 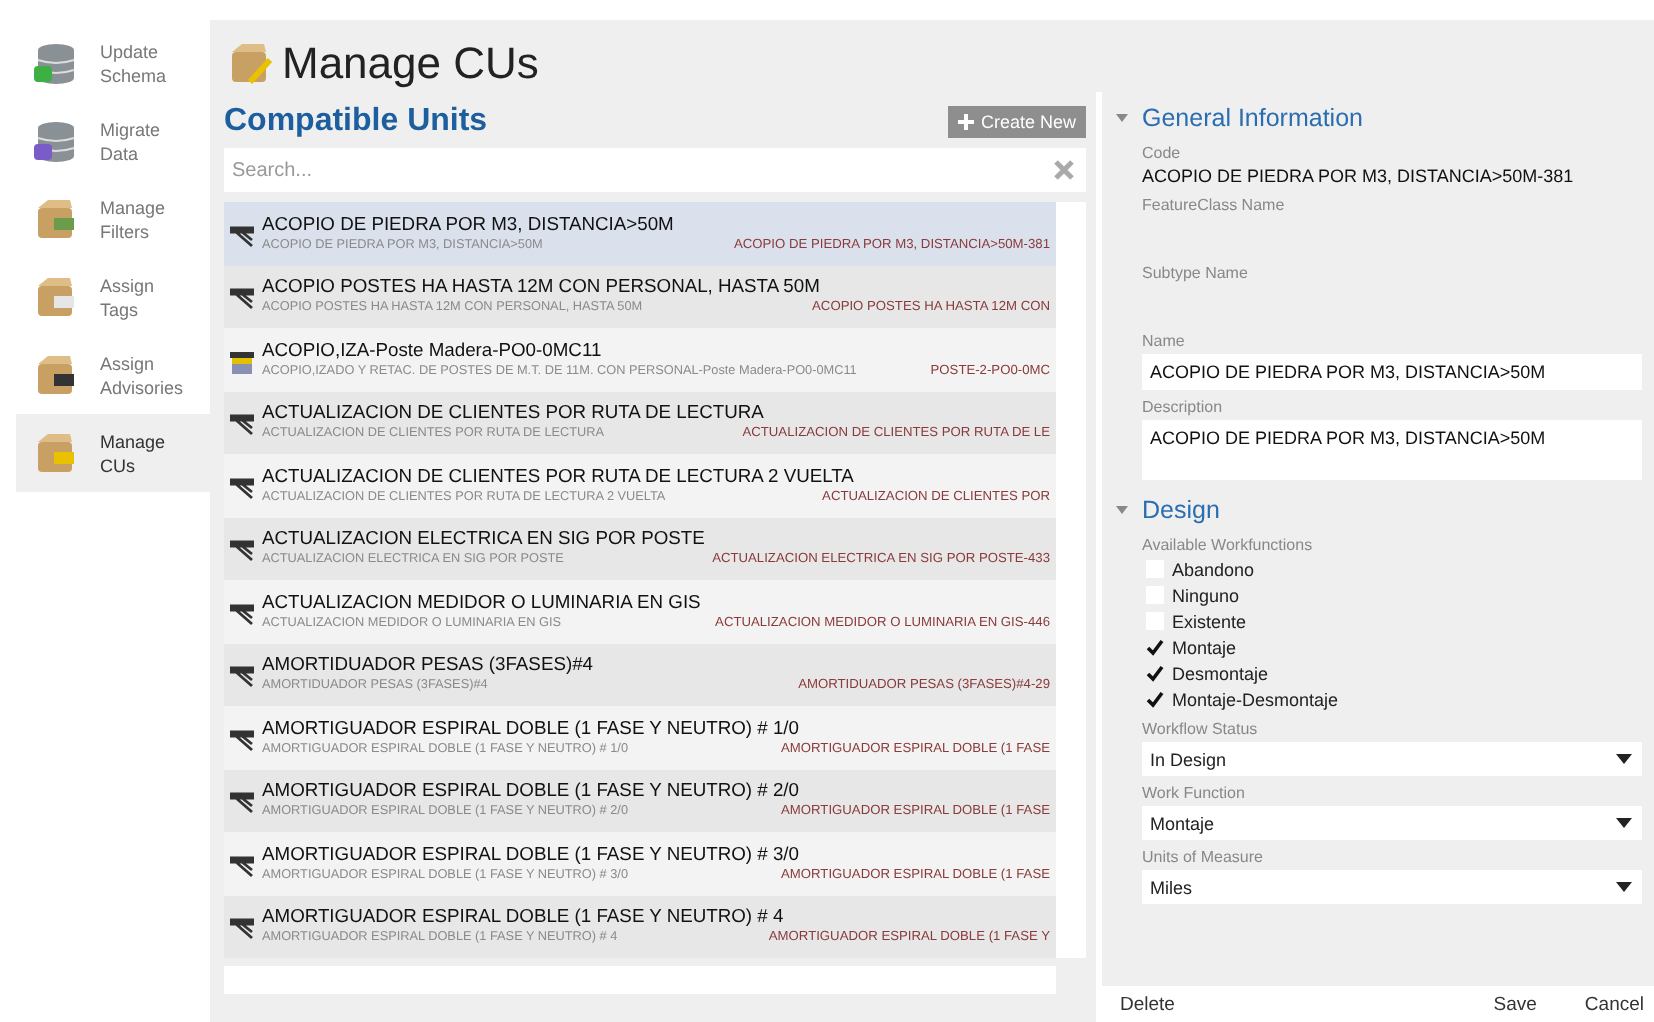 I want to click on checkbox-label: Abandono, so click(x=1213, y=569).